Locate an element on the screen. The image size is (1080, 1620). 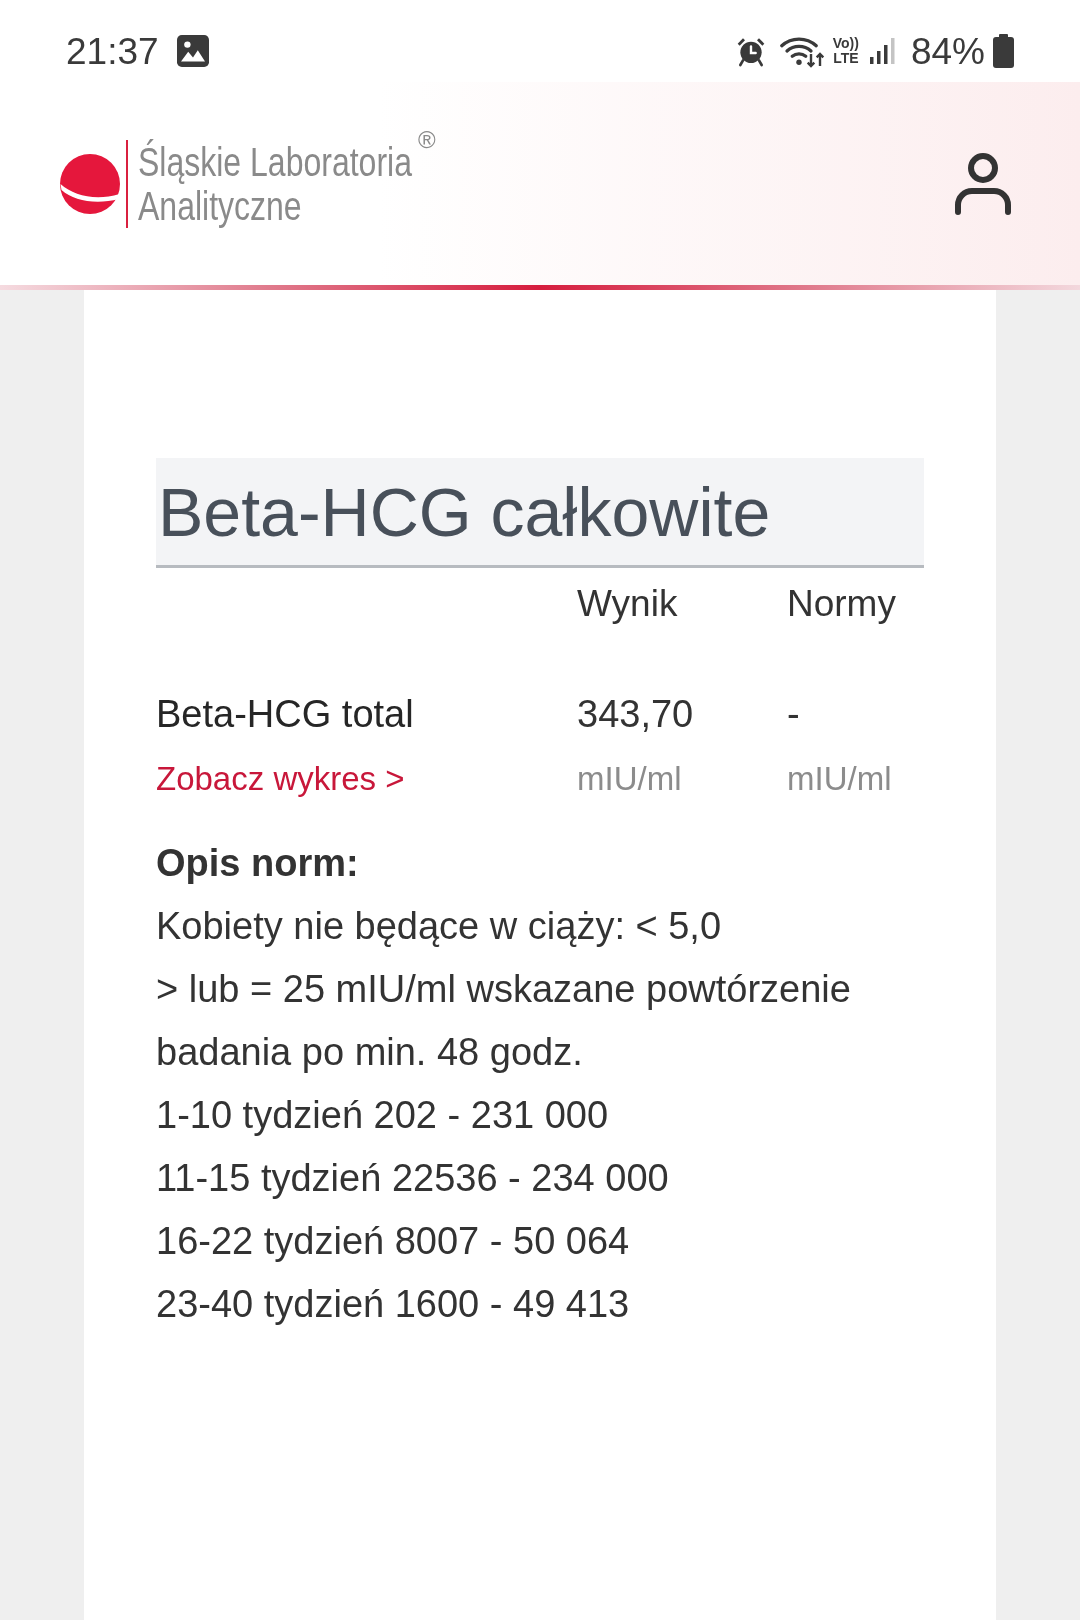
norm-unit: mIU/ml is located at coordinates (840, 779).